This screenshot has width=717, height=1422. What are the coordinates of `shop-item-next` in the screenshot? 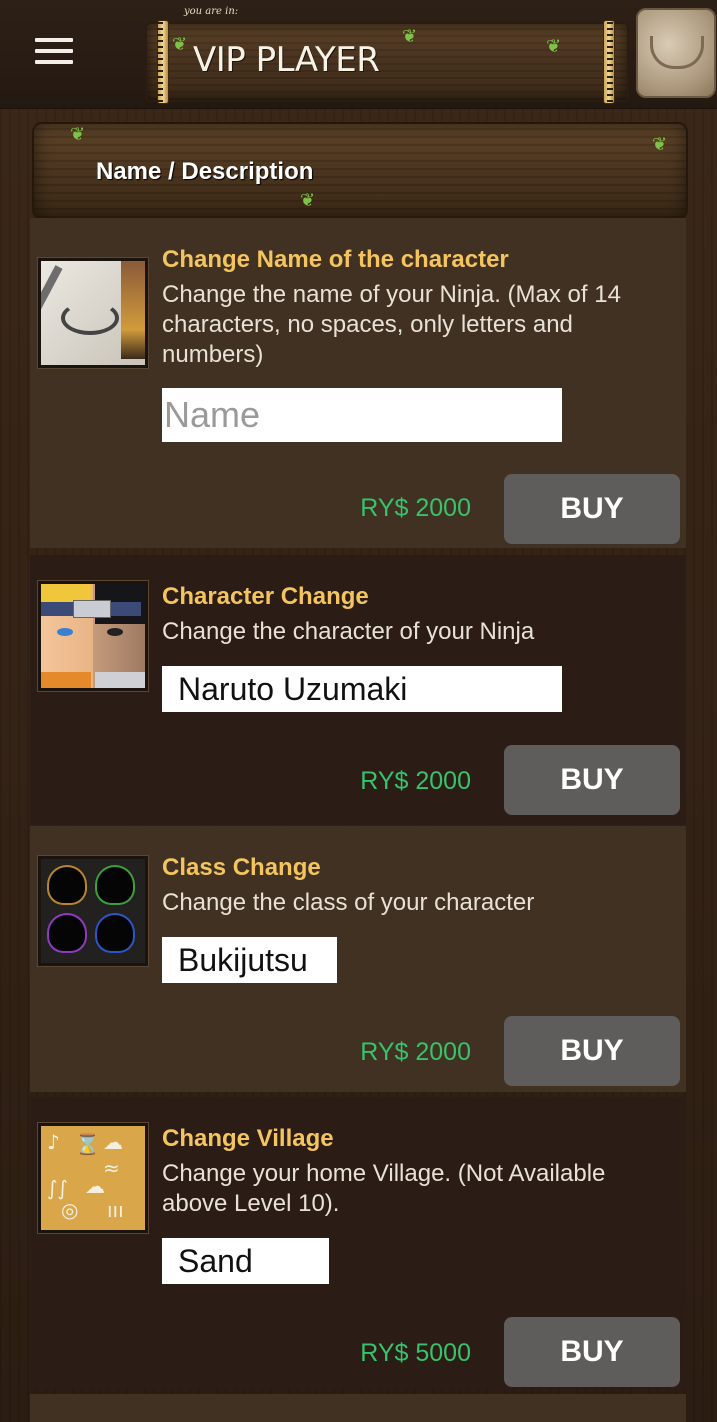 It's located at (358, 1408).